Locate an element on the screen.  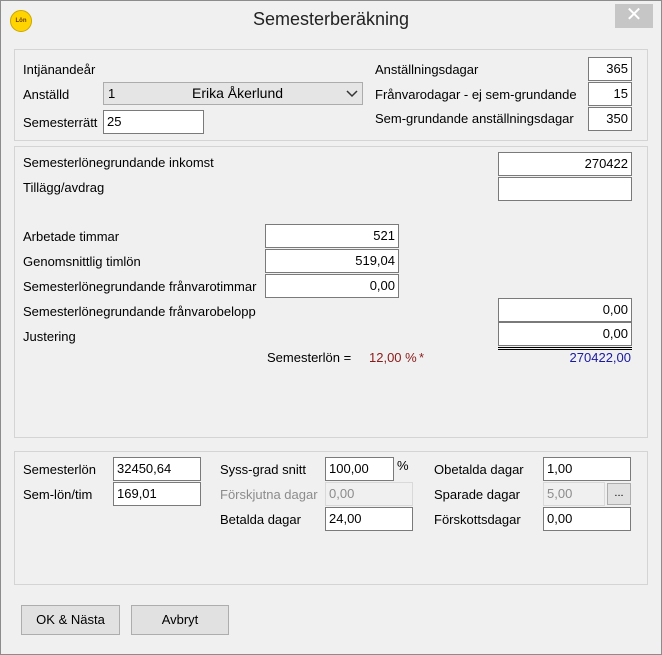
ok-next-button: OK & Nästa is located at coordinates (70, 620).